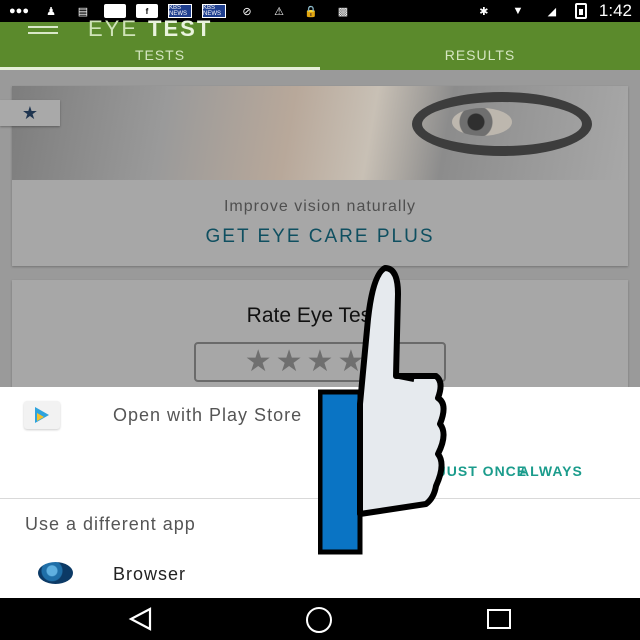 The width and height of the screenshot is (640, 640). Describe the element at coordinates (499, 619) in the screenshot. I see `recents-icon` at that location.